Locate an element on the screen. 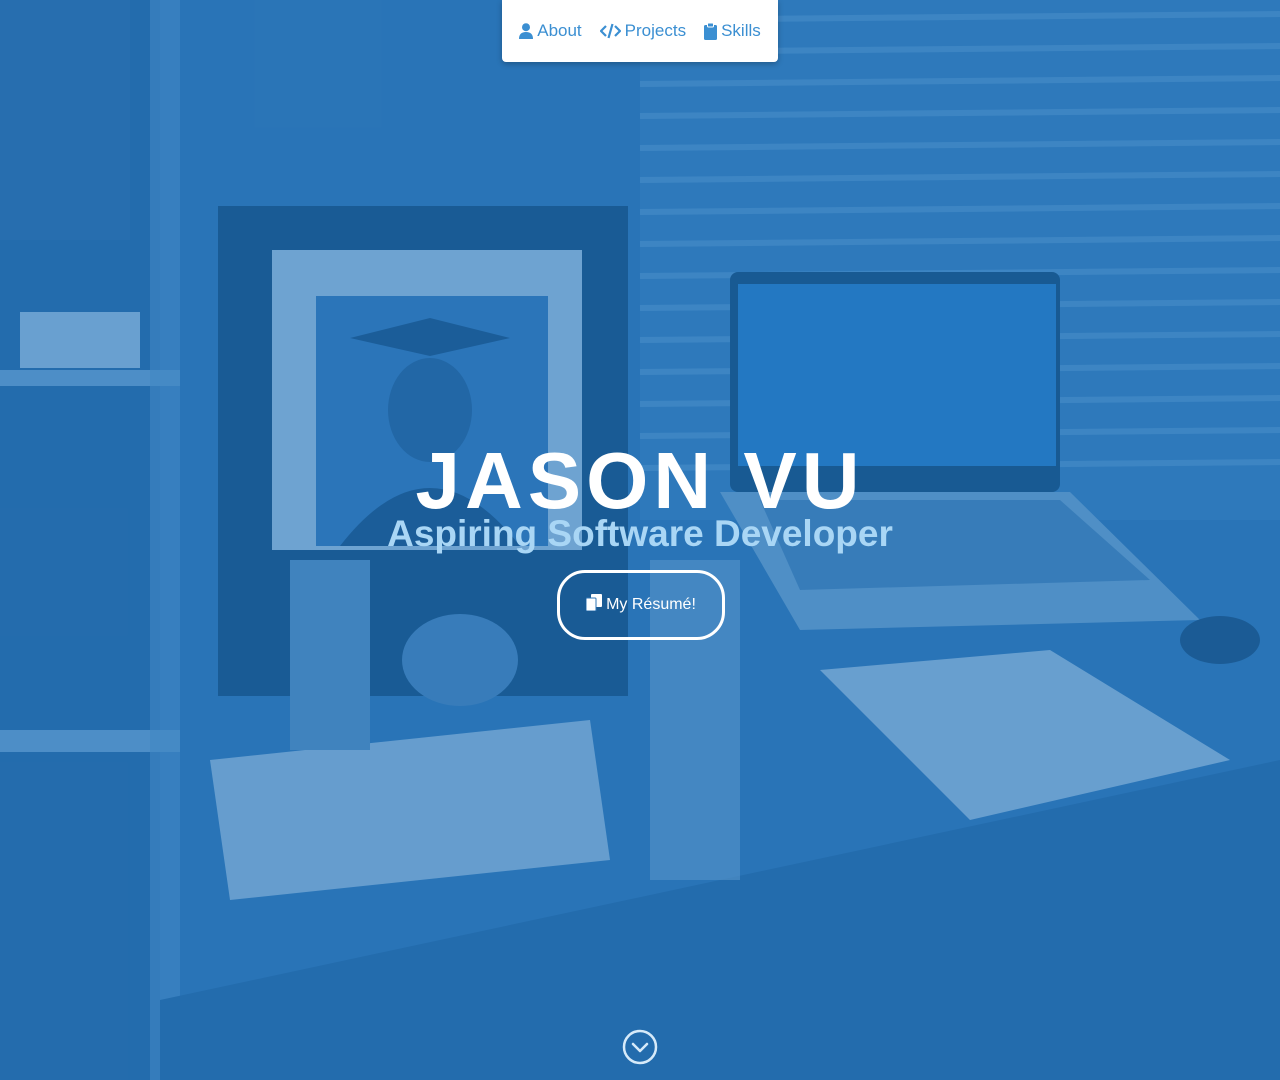 The width and height of the screenshot is (1280, 1080). code-icon is located at coordinates (610, 31).